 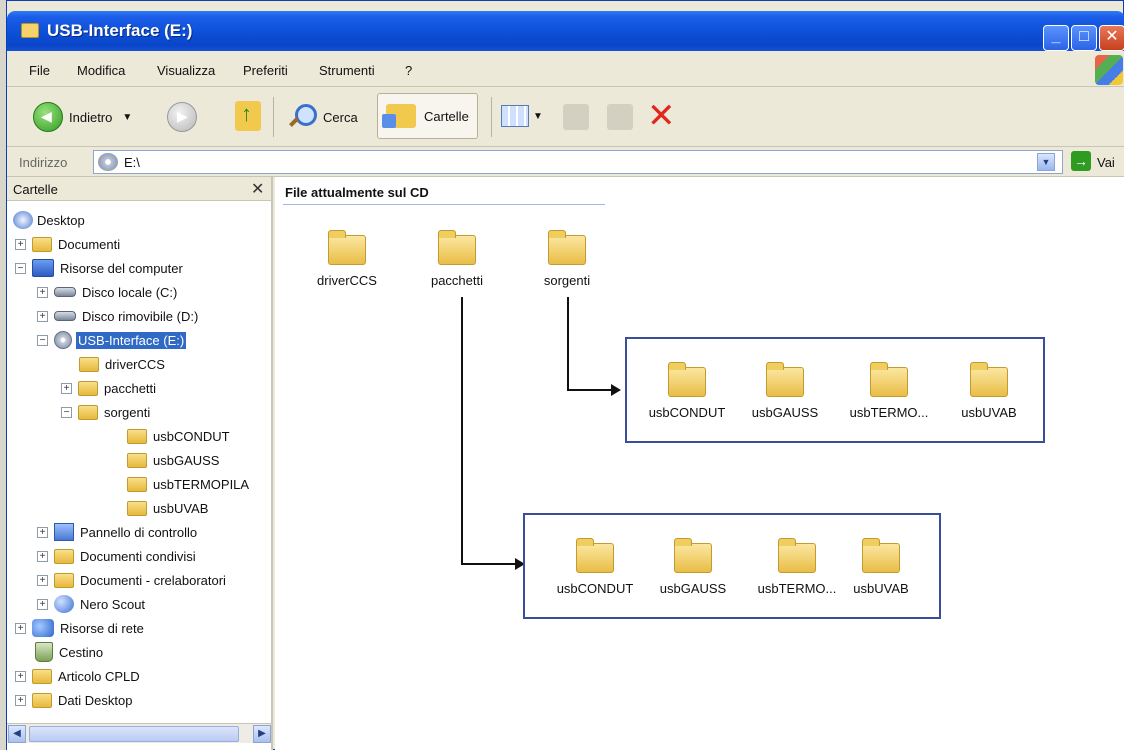 What do you see at coordinates (116, 556) in the screenshot?
I see `tree-item-documenti-condivisi: + Documenti condivisi` at bounding box center [116, 556].